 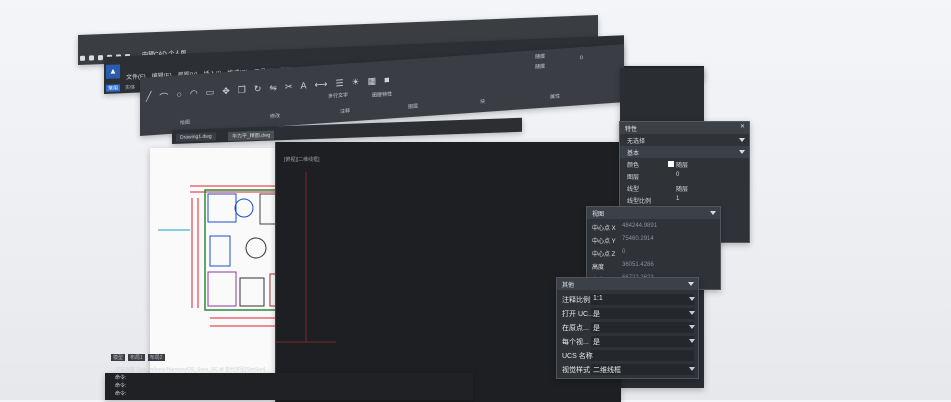 I want to click on group-layer: 图层, so click(x=413, y=107).